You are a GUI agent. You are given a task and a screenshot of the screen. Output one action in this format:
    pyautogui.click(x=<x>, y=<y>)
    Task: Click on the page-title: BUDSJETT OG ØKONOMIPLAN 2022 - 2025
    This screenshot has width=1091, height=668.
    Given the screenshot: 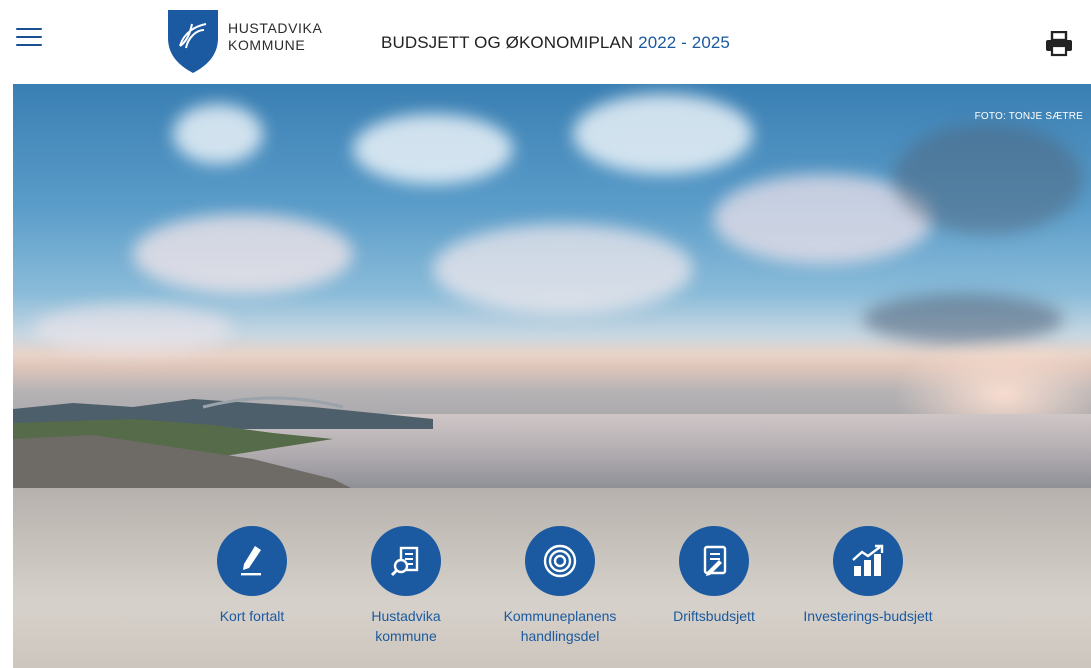 What is the action you would take?
    pyautogui.click(x=555, y=43)
    